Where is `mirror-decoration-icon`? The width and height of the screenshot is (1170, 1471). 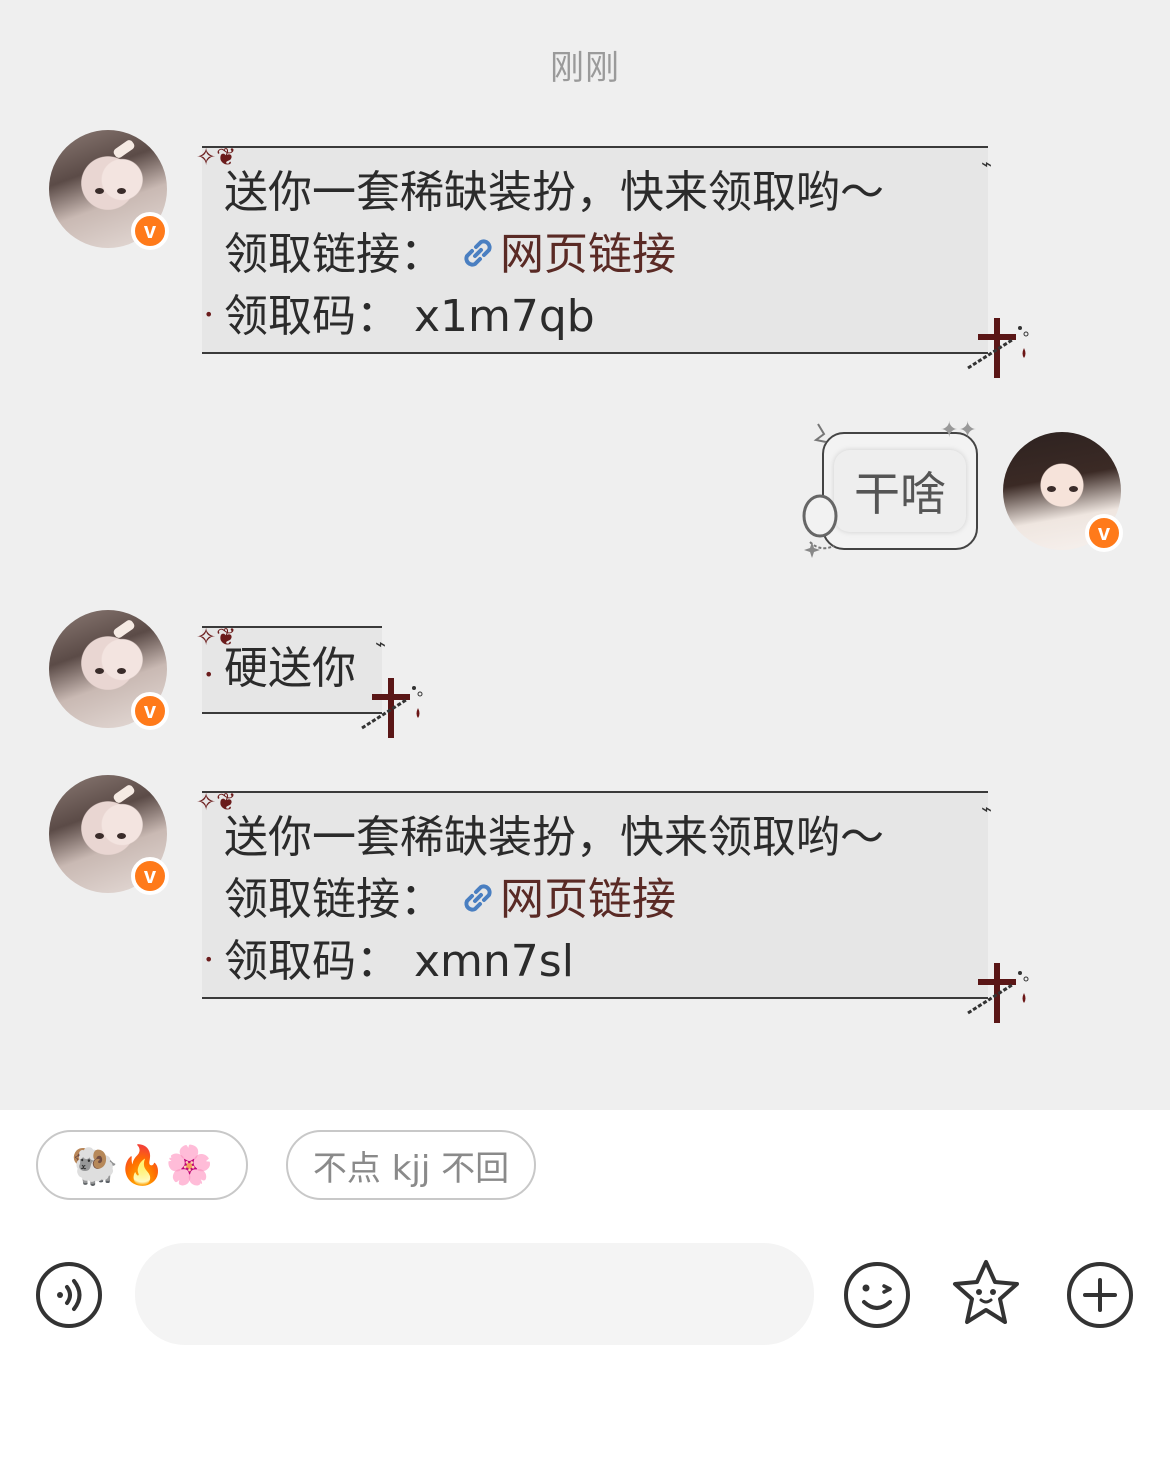 mirror-decoration-icon is located at coordinates (820, 490).